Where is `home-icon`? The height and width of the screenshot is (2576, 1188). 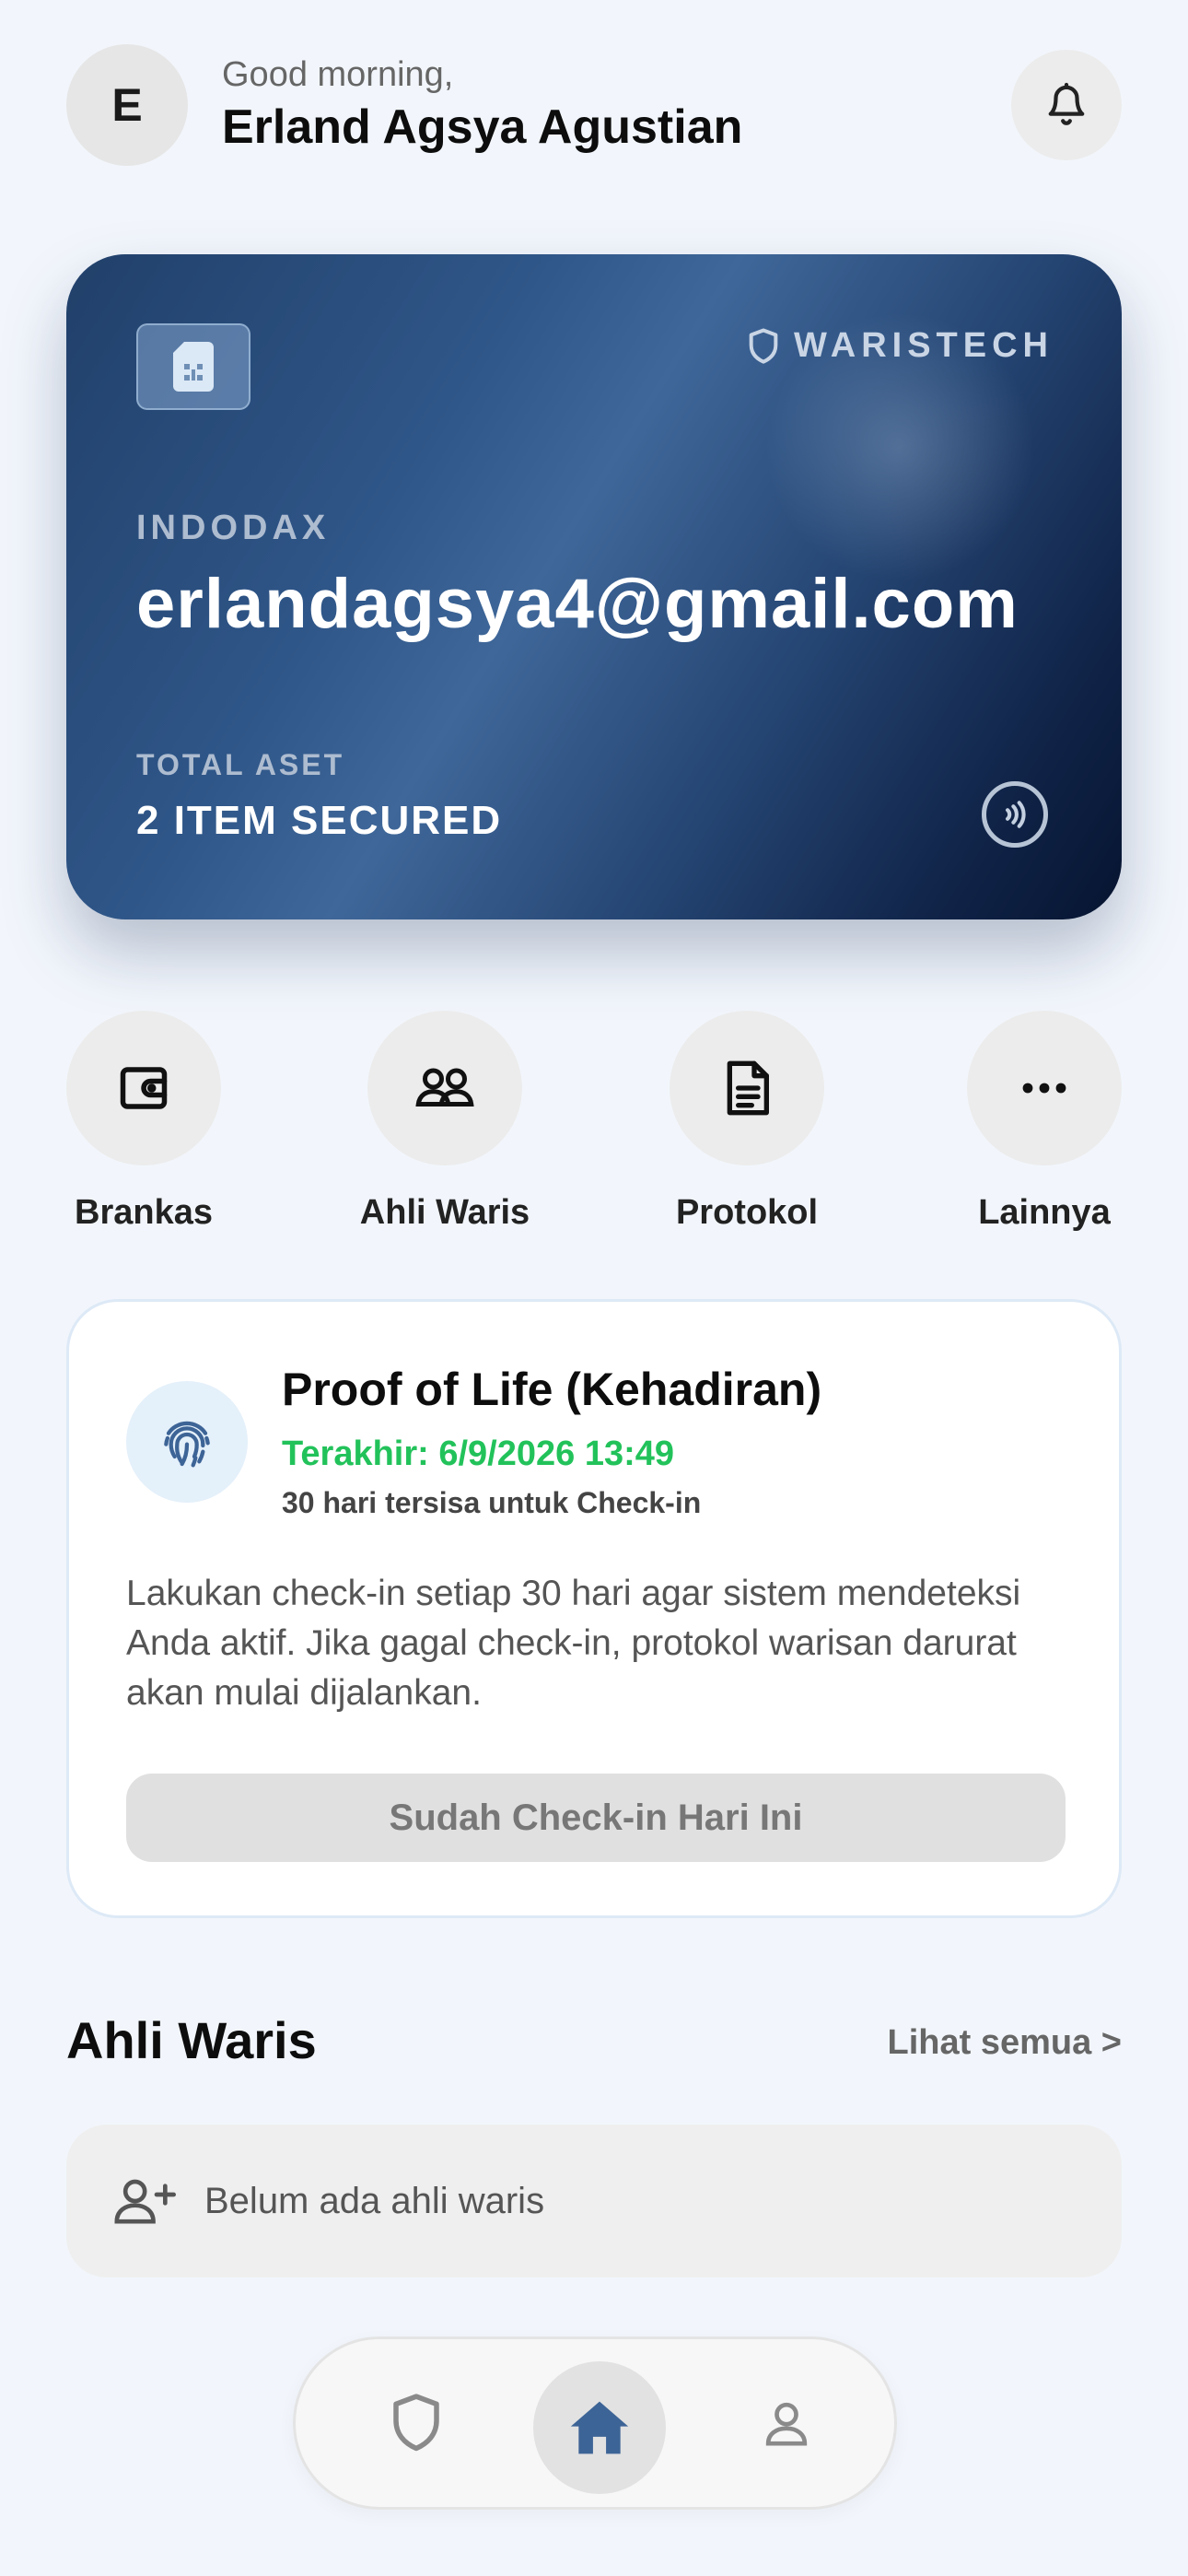
home-icon is located at coordinates (599, 2427).